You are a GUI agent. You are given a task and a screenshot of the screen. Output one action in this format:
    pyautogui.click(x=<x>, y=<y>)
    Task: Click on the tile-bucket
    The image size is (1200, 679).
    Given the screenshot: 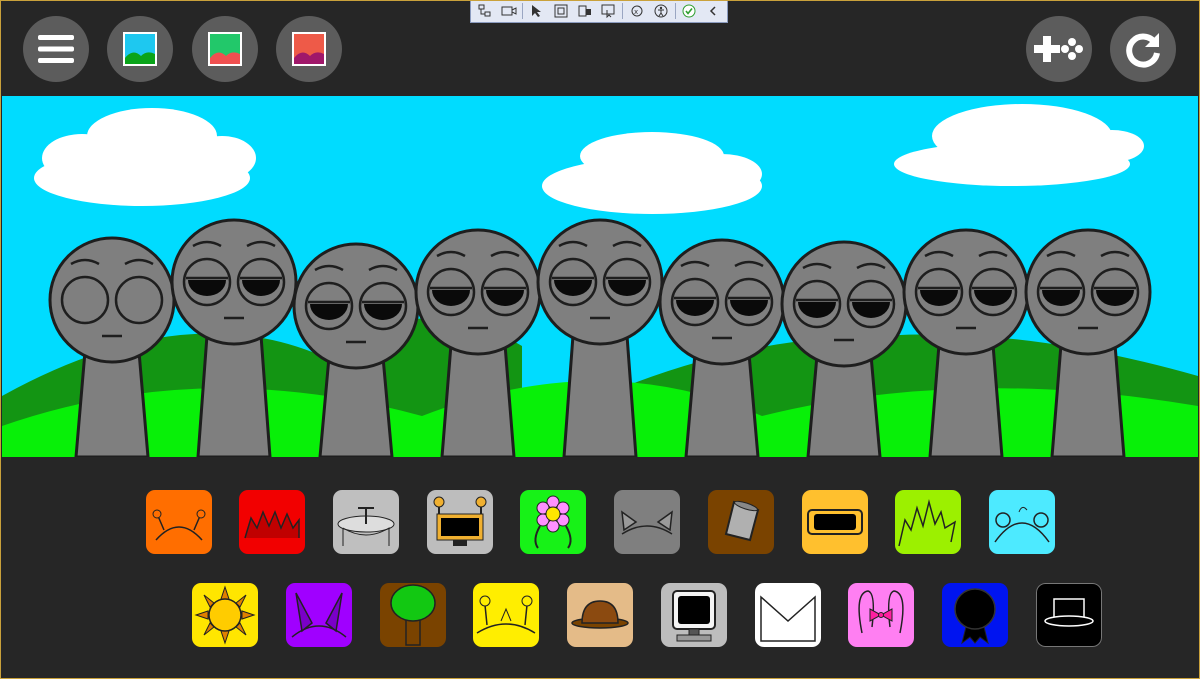 What is the action you would take?
    pyautogui.click(x=741, y=522)
    